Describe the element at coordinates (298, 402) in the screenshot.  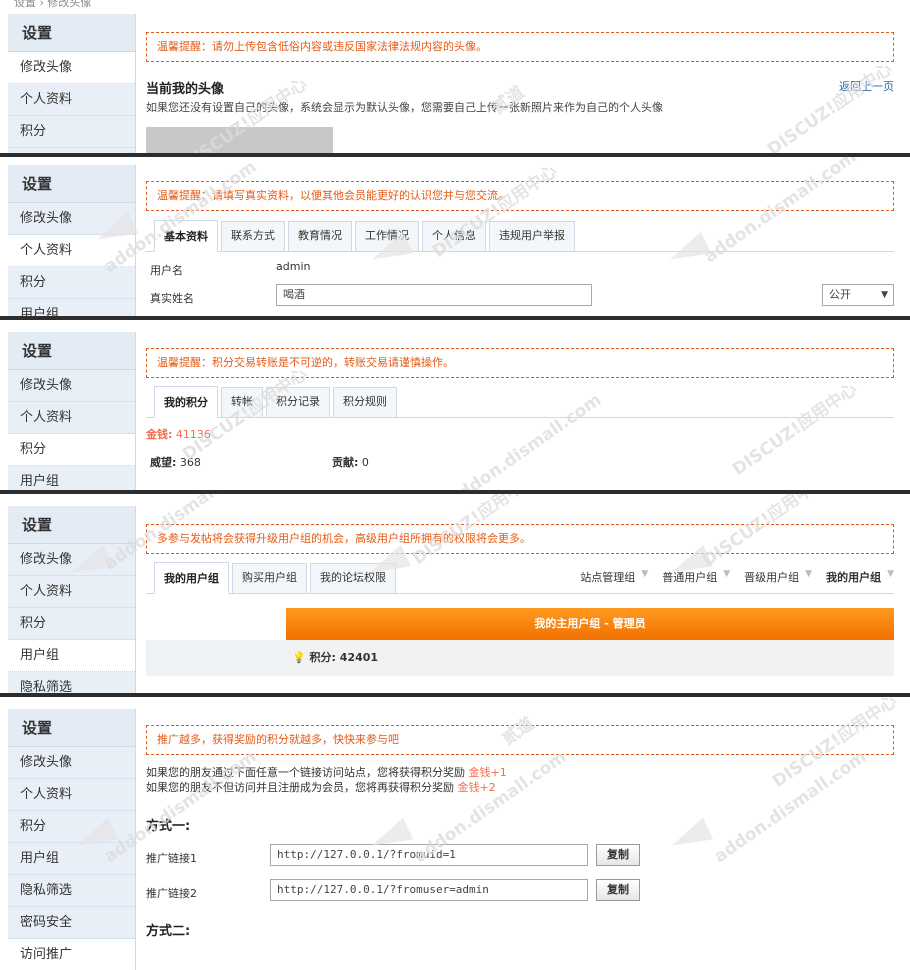
I see `tab-credit-log: 积分记录` at that location.